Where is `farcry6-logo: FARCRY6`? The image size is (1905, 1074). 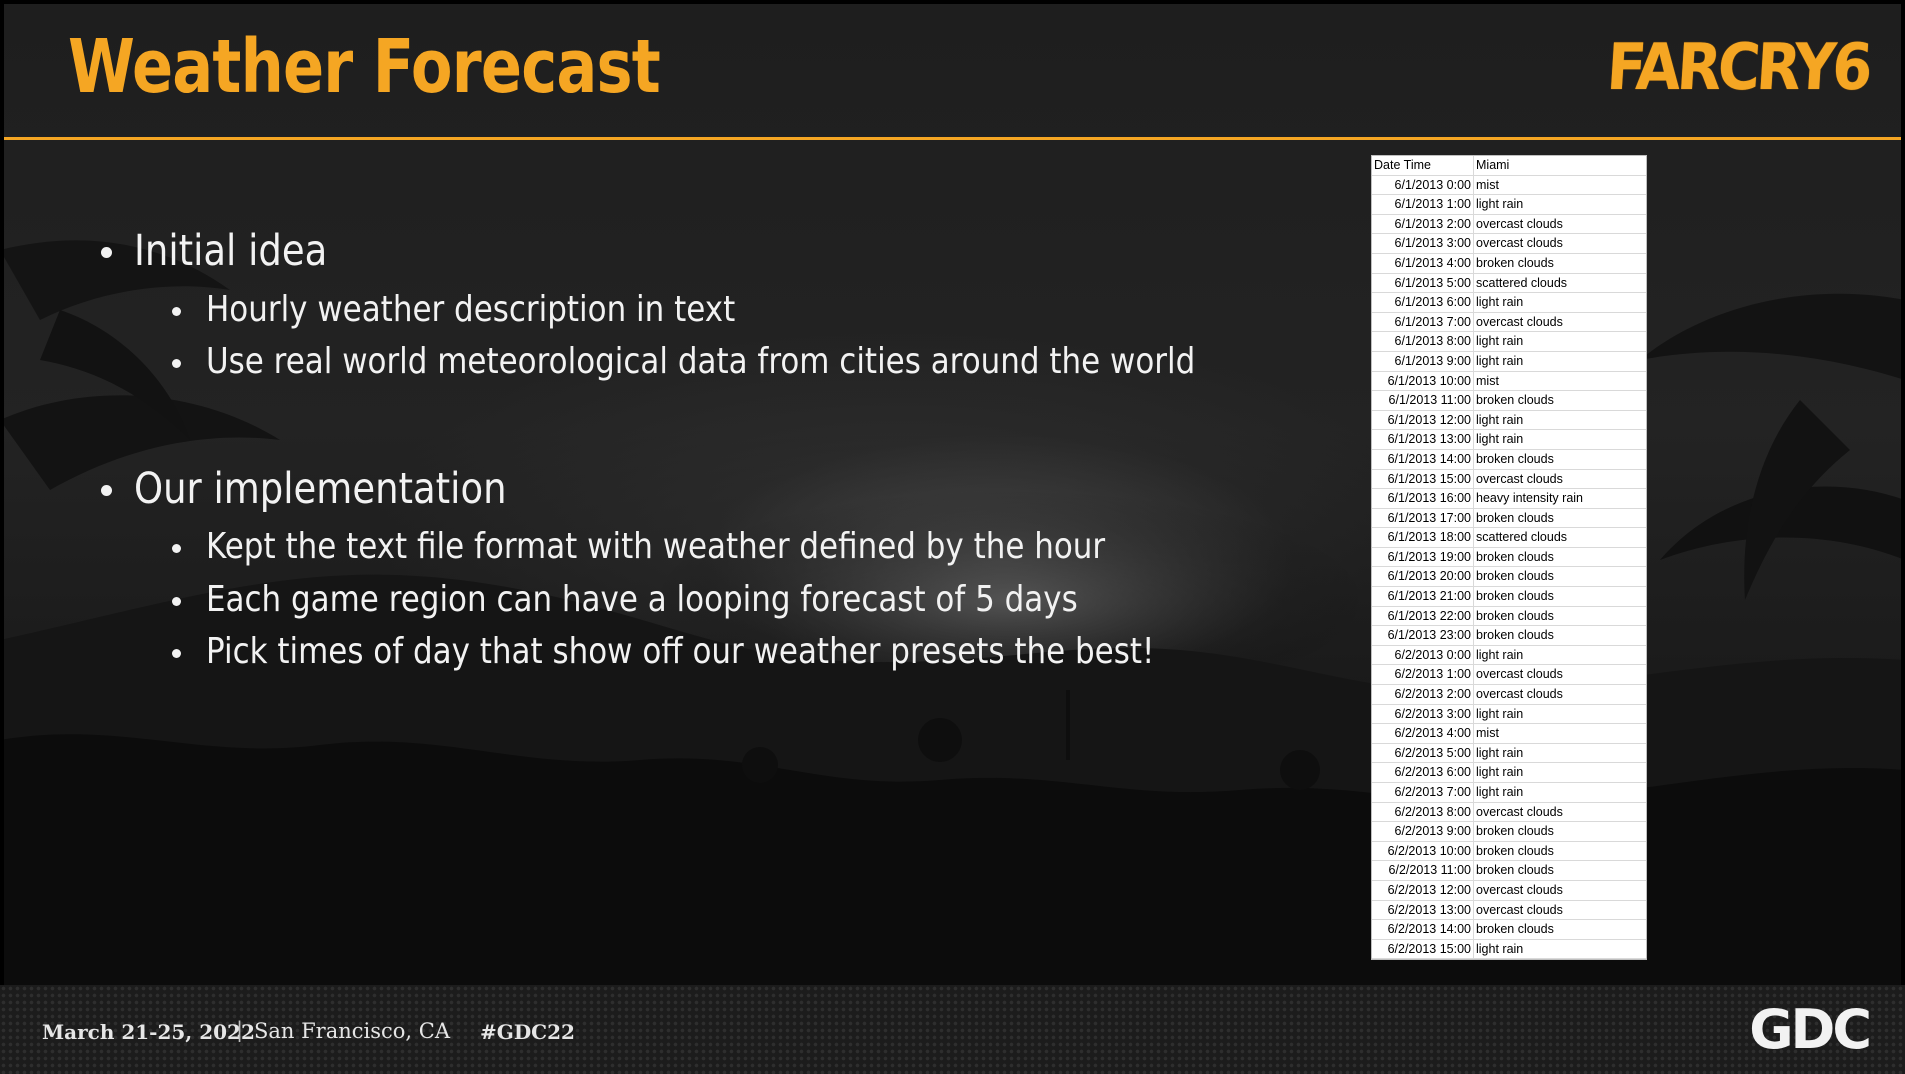 farcry6-logo: FARCRY6 is located at coordinates (1738, 68).